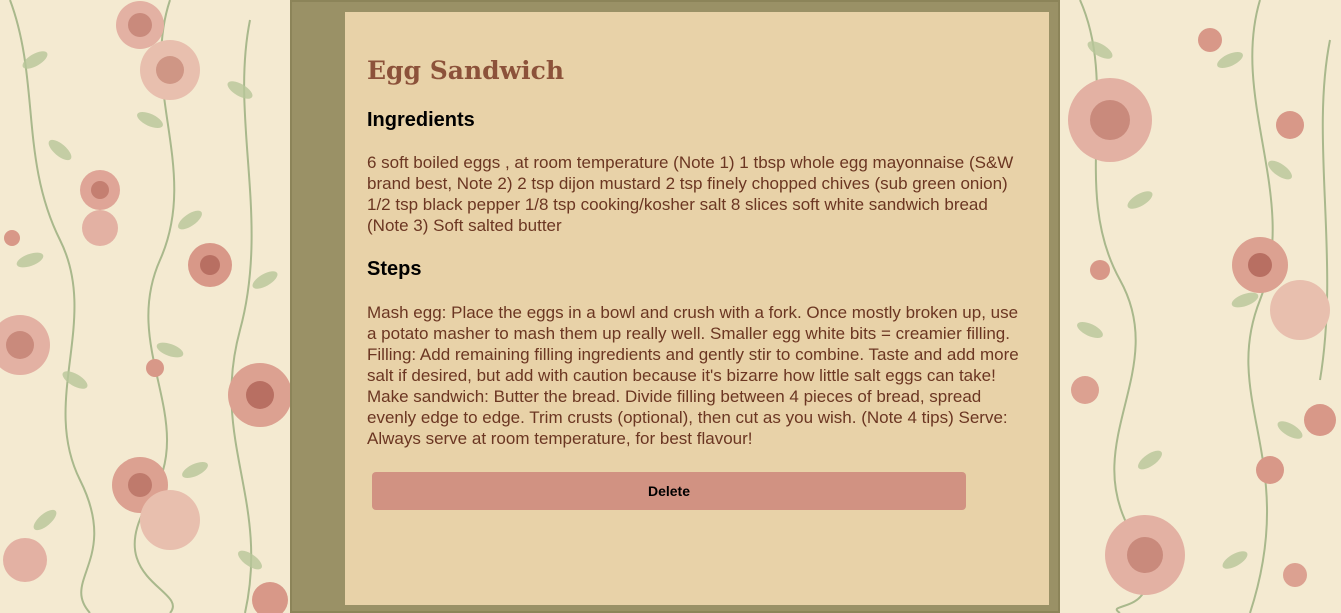 The width and height of the screenshot is (1341, 613). What do you see at coordinates (669, 491) in the screenshot?
I see `delete-button: Delete` at bounding box center [669, 491].